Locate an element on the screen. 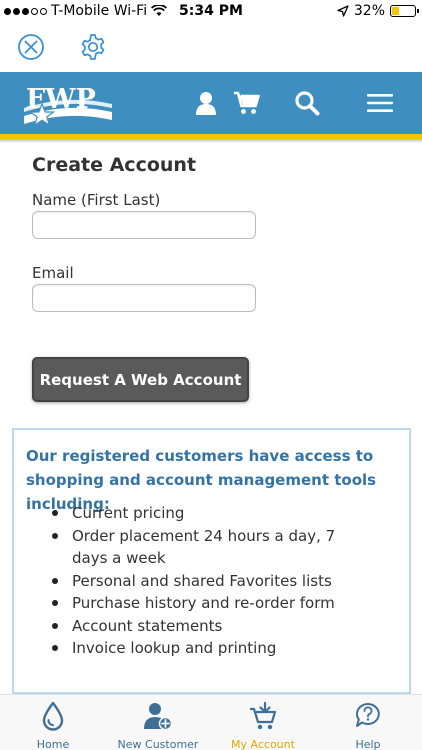 The height and width of the screenshot is (750, 422). tab-help-label: Help is located at coordinates (368, 744).